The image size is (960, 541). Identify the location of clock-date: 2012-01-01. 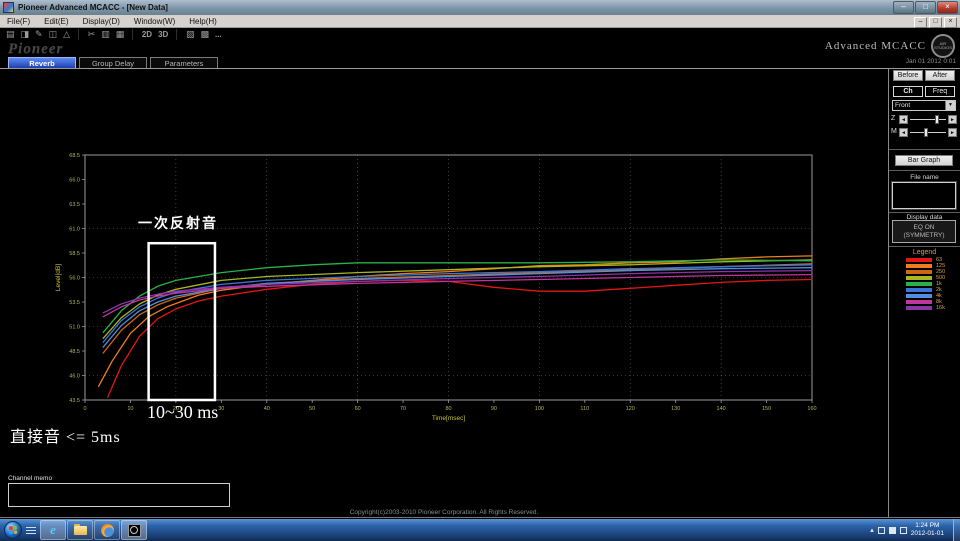
(927, 533).